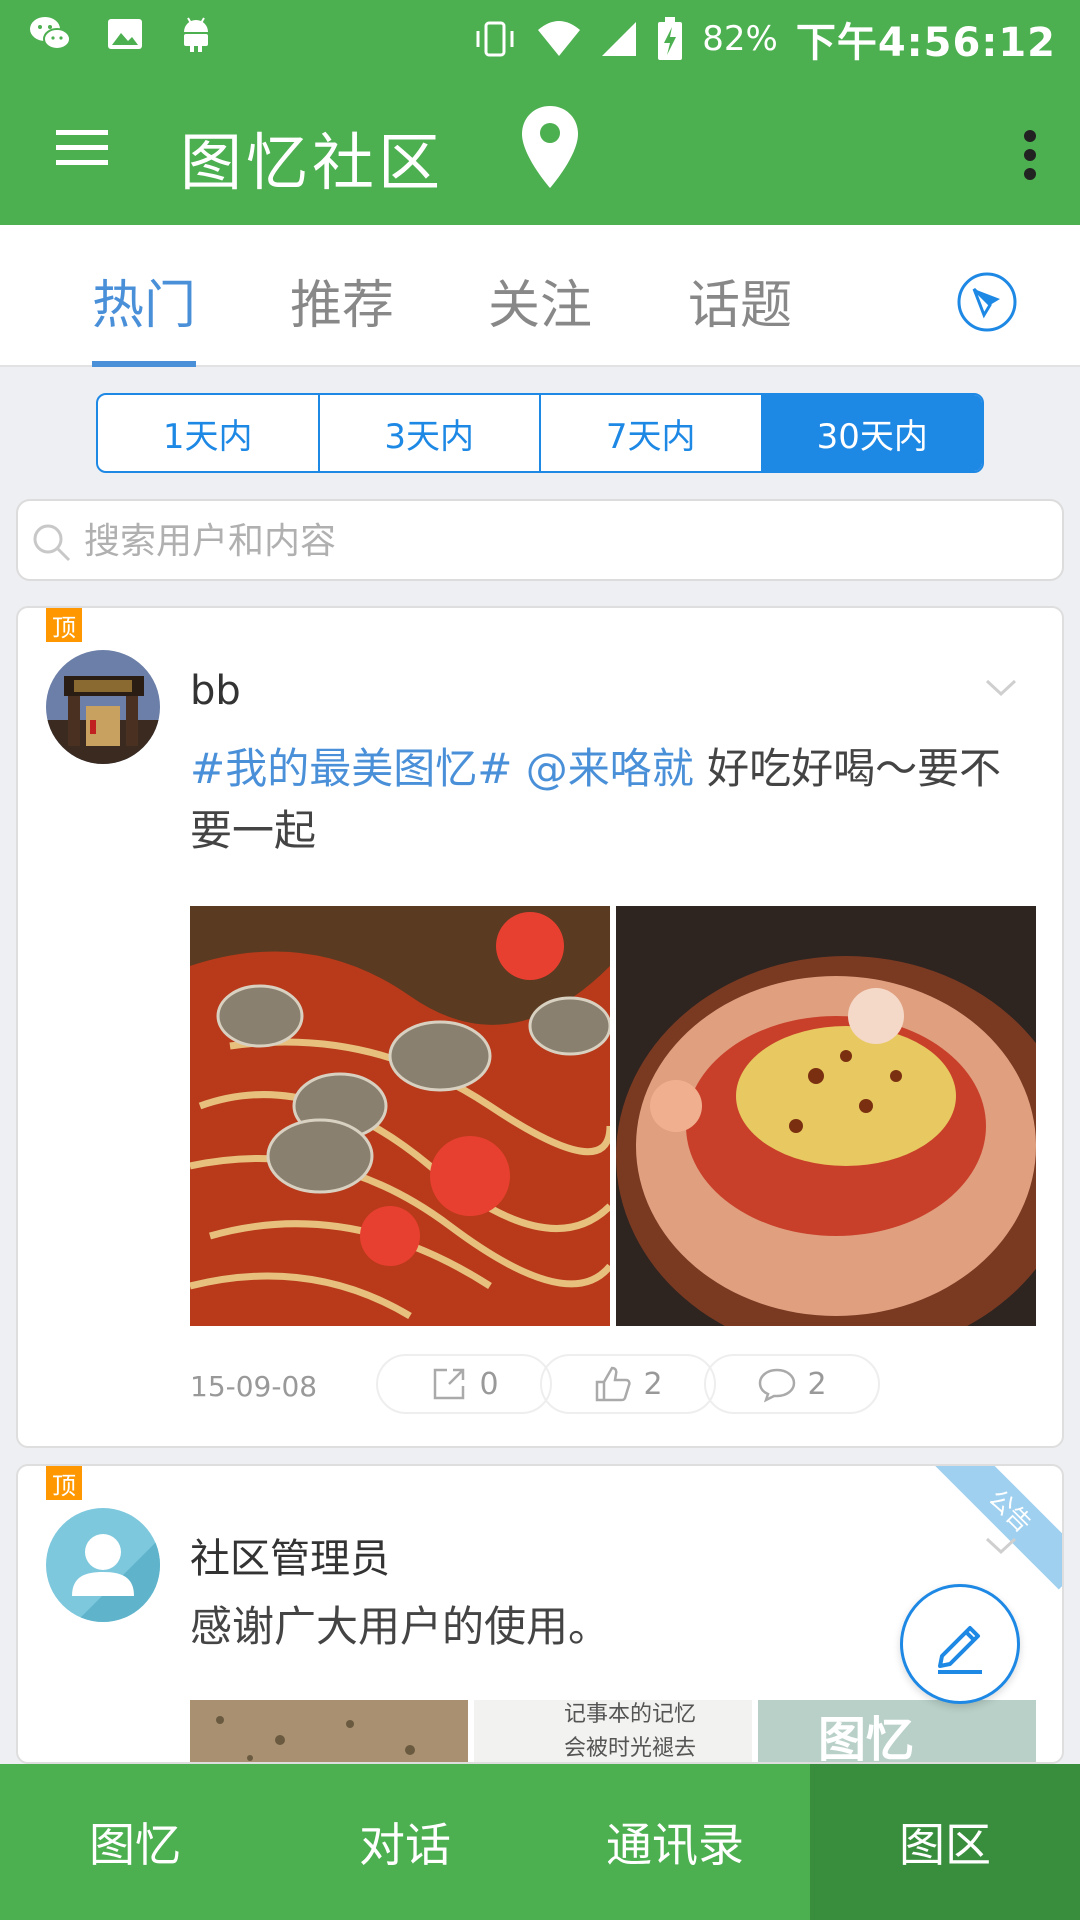 This screenshot has height=1920, width=1080. I want to click on signal-icon, so click(619, 39).